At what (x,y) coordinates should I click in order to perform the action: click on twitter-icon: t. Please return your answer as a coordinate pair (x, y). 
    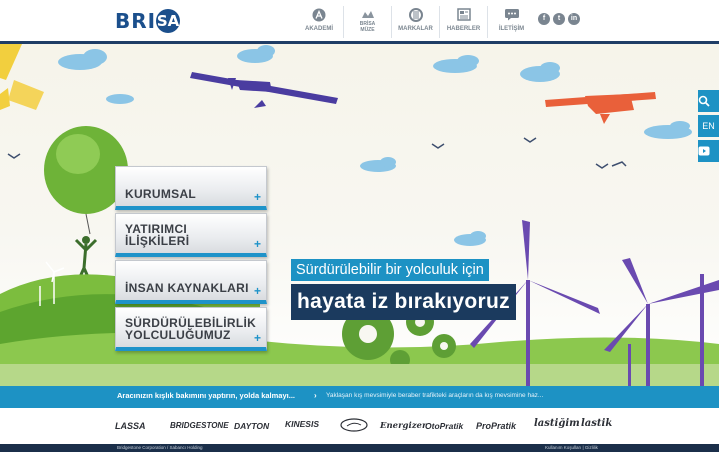
    Looking at the image, I should click on (559, 19).